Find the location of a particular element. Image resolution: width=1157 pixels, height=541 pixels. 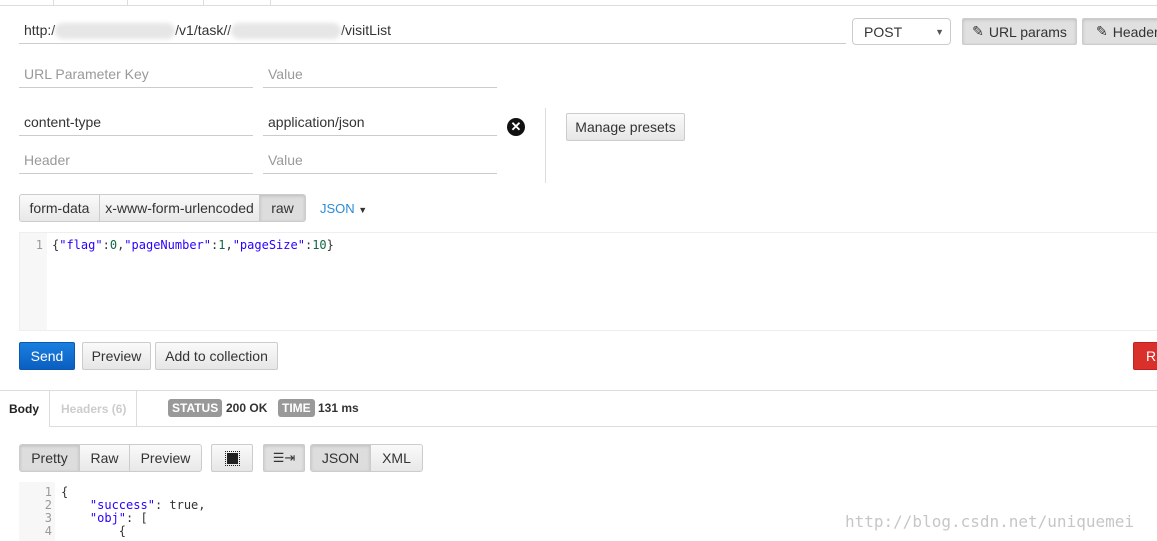

url-param-key-input: URL Parameter Key is located at coordinates (136, 74).